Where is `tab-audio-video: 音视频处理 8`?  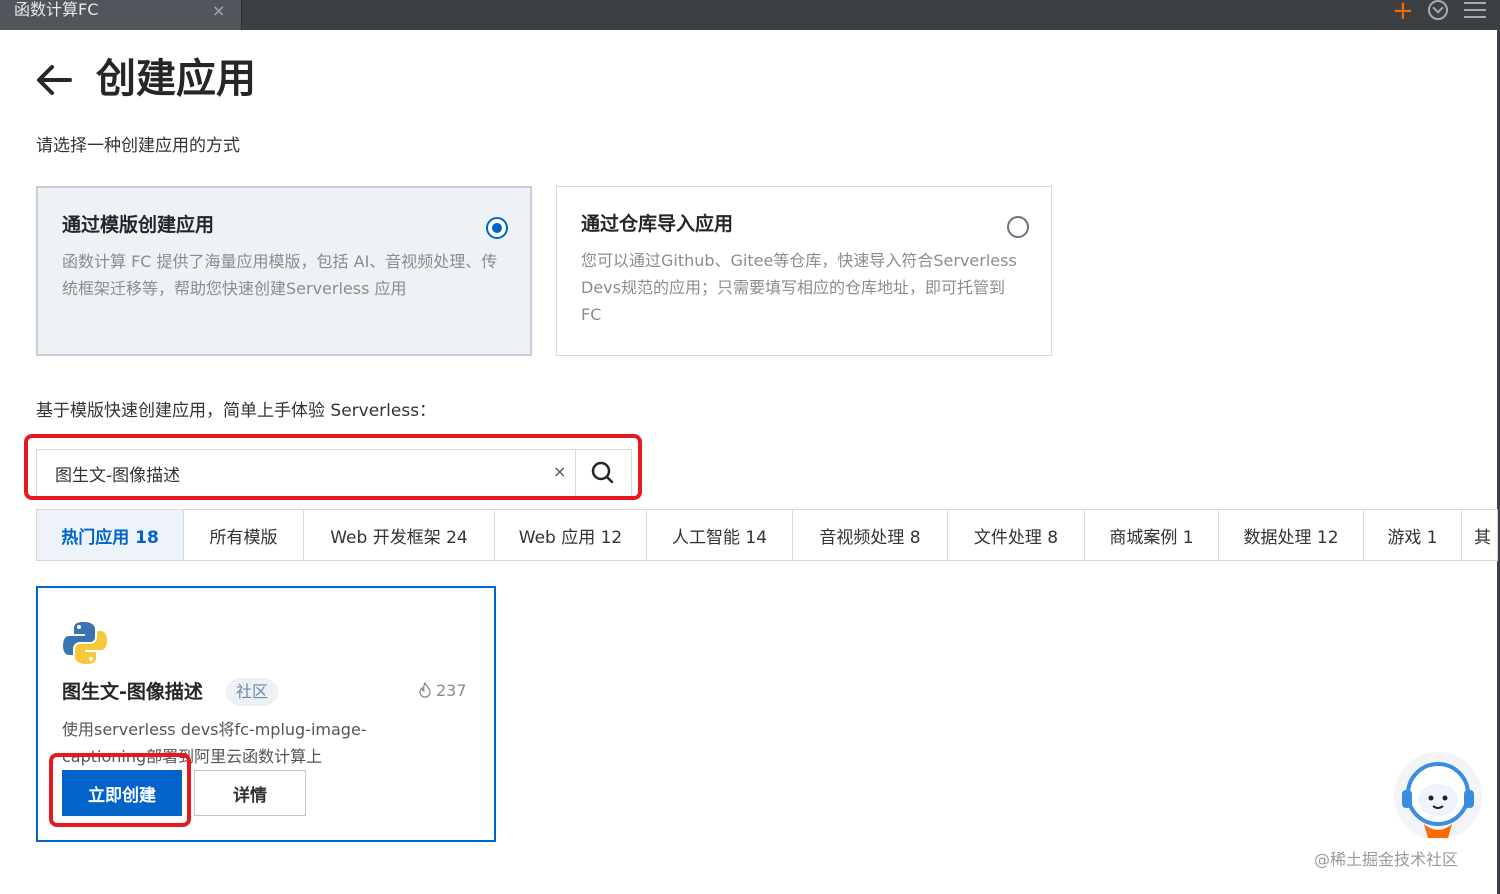 tab-audio-video: 音视频处理 8 is located at coordinates (870, 535).